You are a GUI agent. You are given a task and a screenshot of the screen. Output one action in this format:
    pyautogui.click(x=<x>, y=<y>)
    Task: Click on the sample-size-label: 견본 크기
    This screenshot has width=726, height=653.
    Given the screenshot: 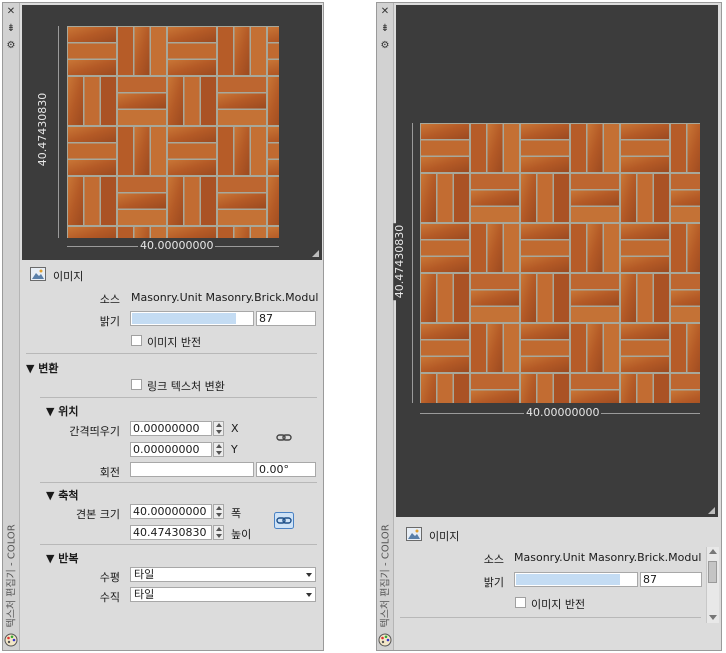 What is the action you would take?
    pyautogui.click(x=98, y=514)
    